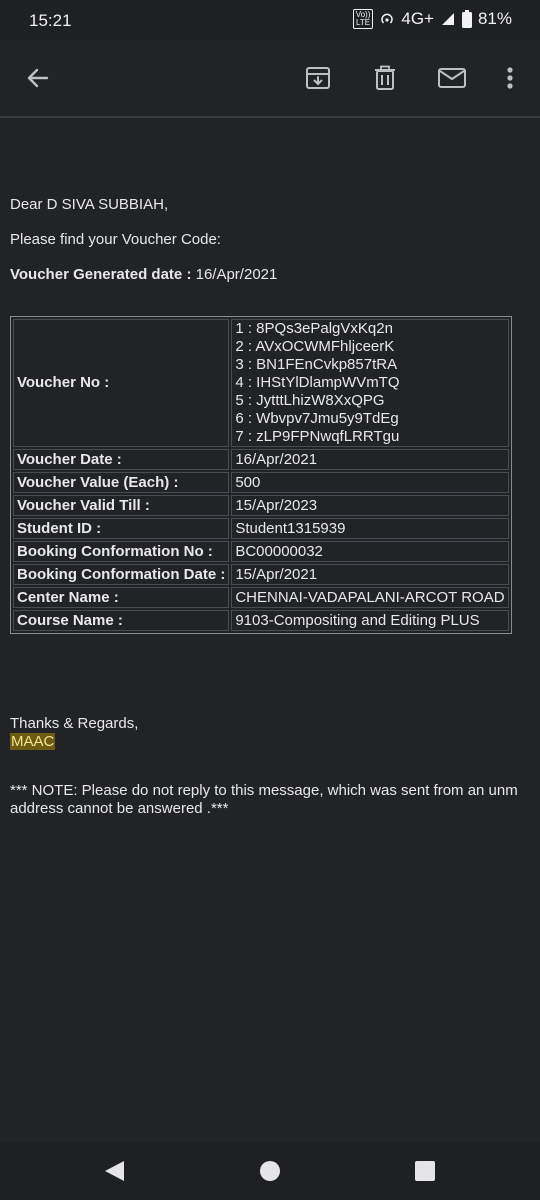 The image size is (540, 1200). I want to click on network-type: 4G+, so click(417, 18).